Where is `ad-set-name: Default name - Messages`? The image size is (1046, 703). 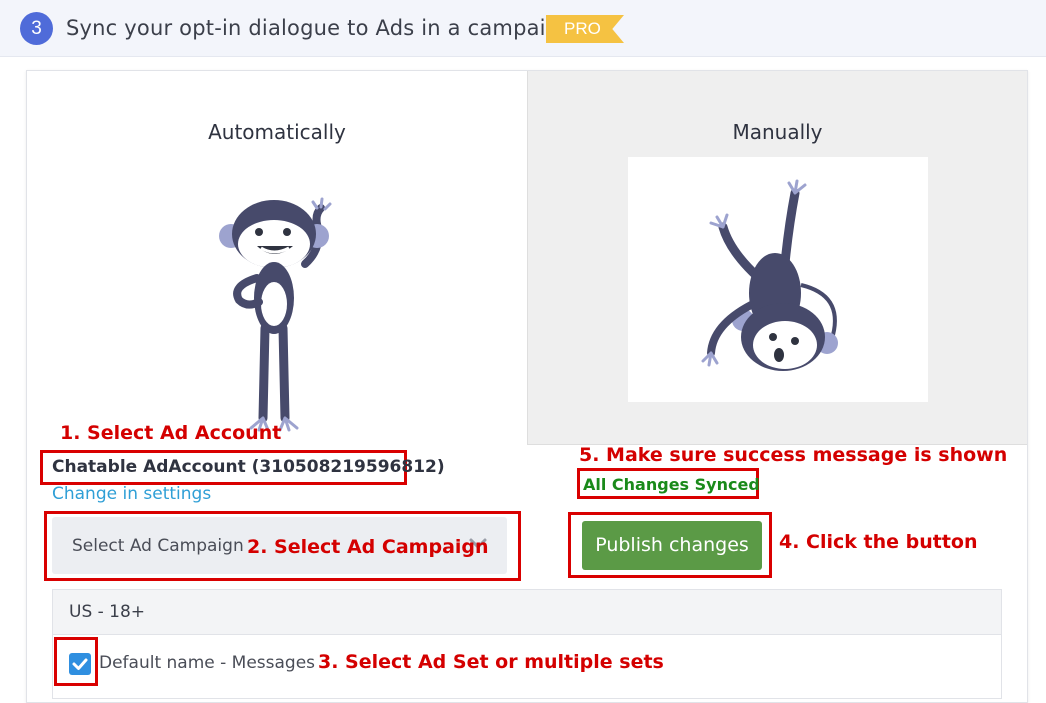
ad-set-name: Default name - Messages is located at coordinates (207, 663).